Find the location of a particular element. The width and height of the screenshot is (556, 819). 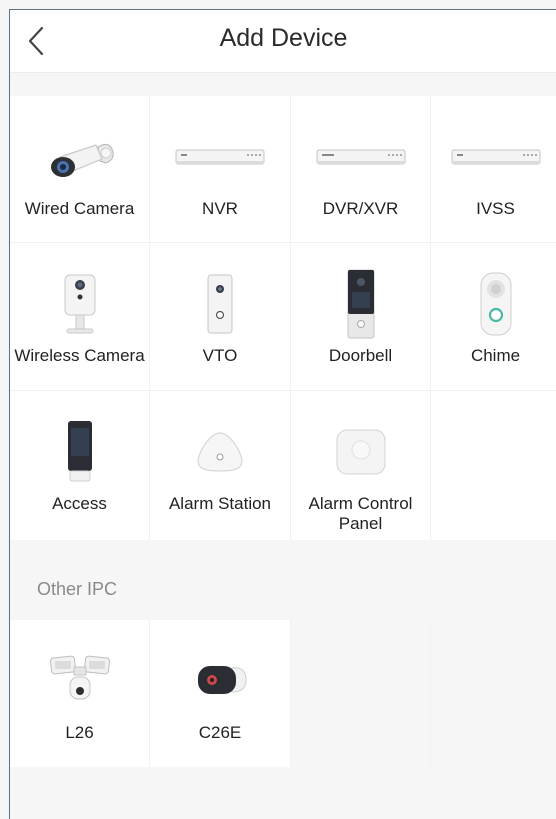

top-bar: Add Device is located at coordinates (283, 41).